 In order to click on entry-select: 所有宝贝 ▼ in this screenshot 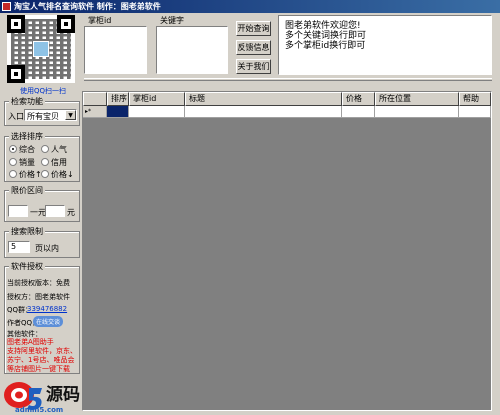, I will do `click(50, 115)`.